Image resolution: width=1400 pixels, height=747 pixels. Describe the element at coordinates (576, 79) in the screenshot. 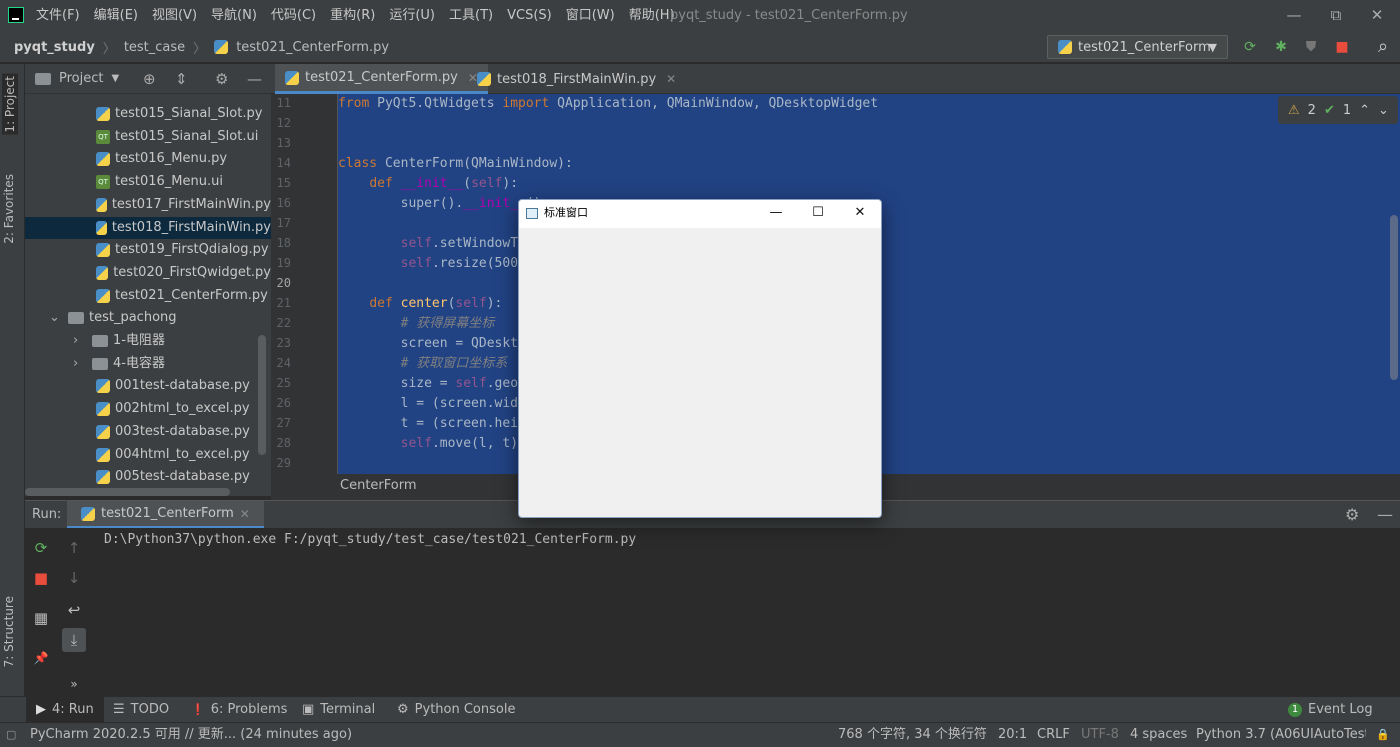

I see `tab-test018-firstmainwin: test018_FirstMainWin.py ✕` at that location.